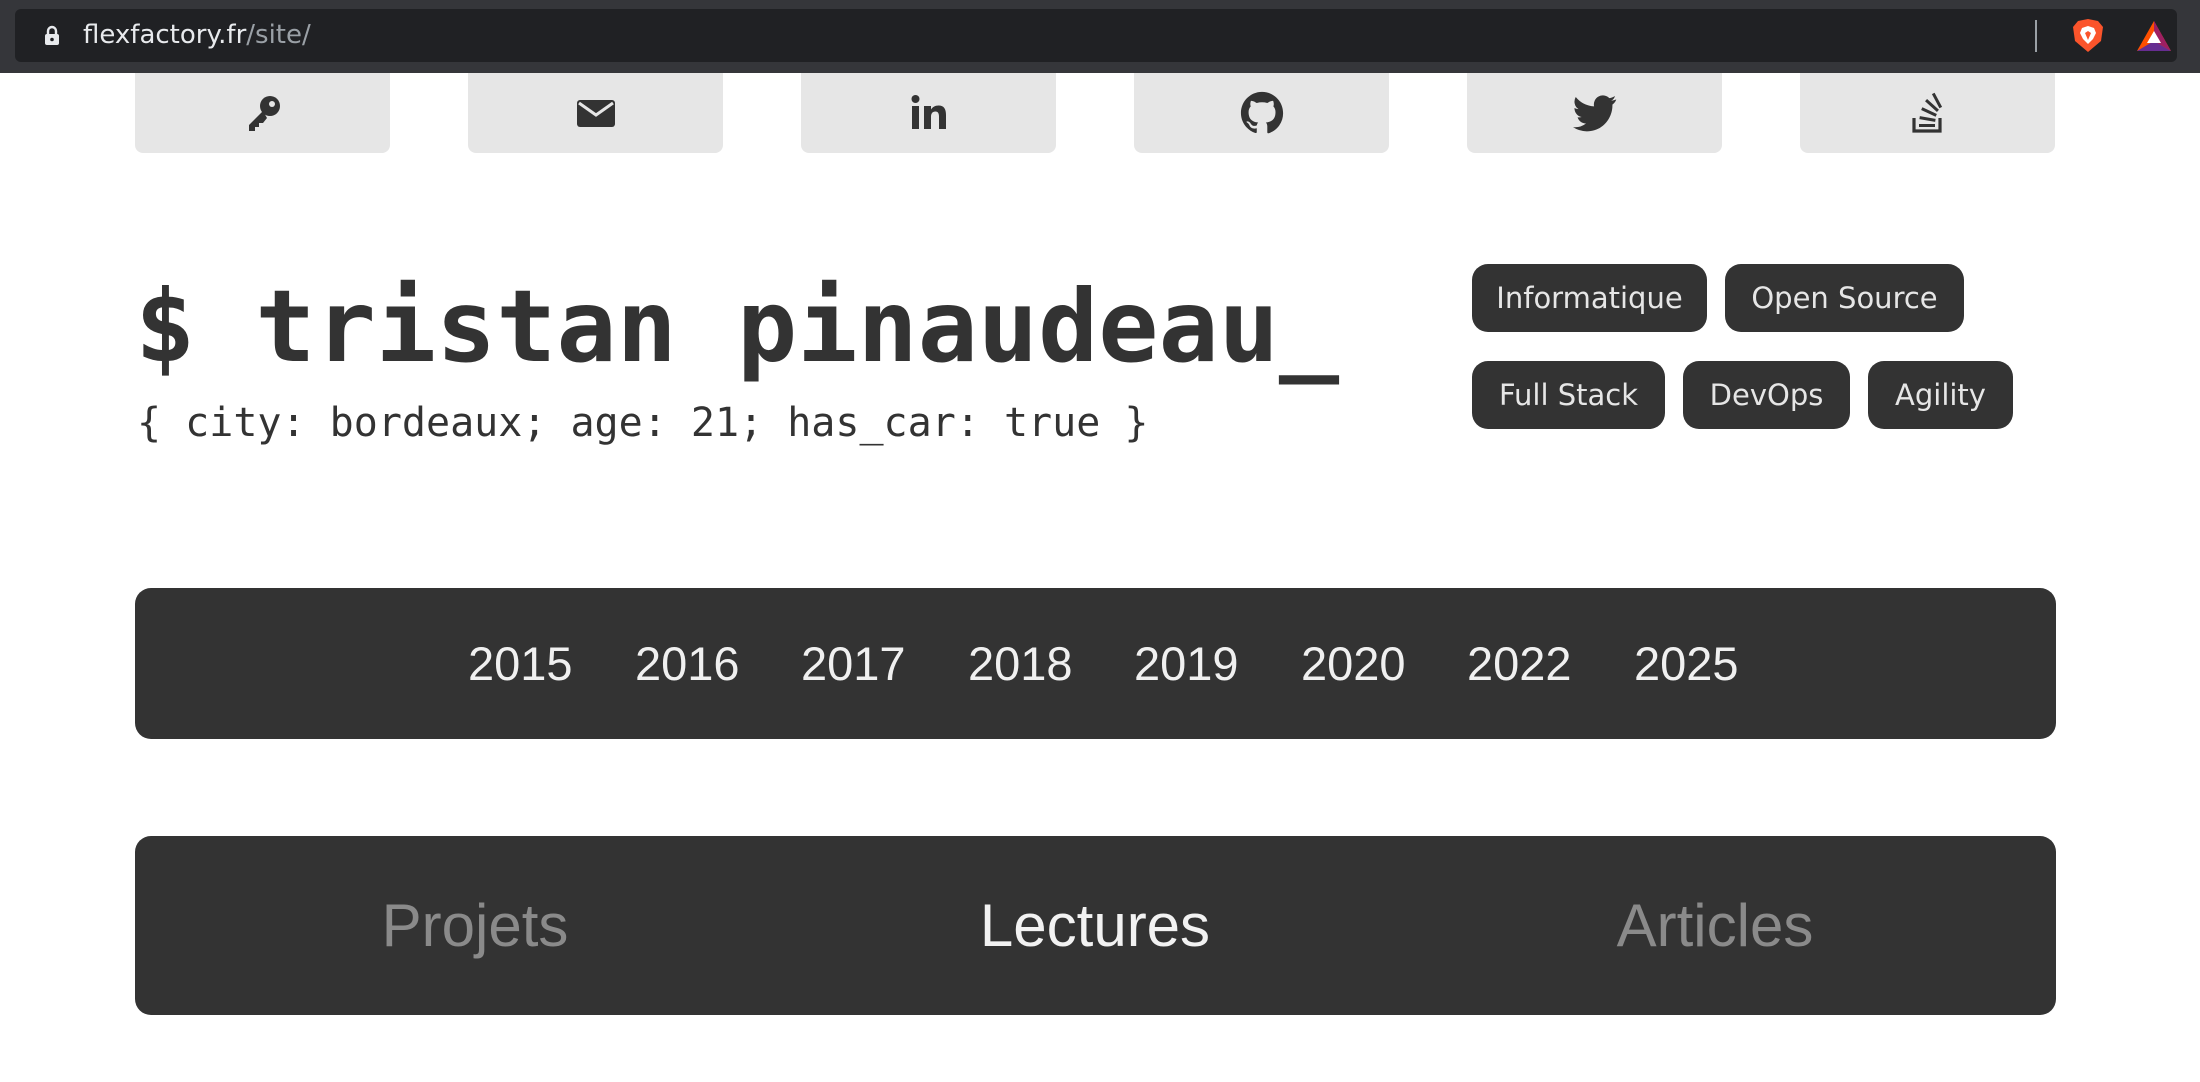 Image resolution: width=2200 pixels, height=1082 pixels. I want to click on github-icon, so click(1261, 112).